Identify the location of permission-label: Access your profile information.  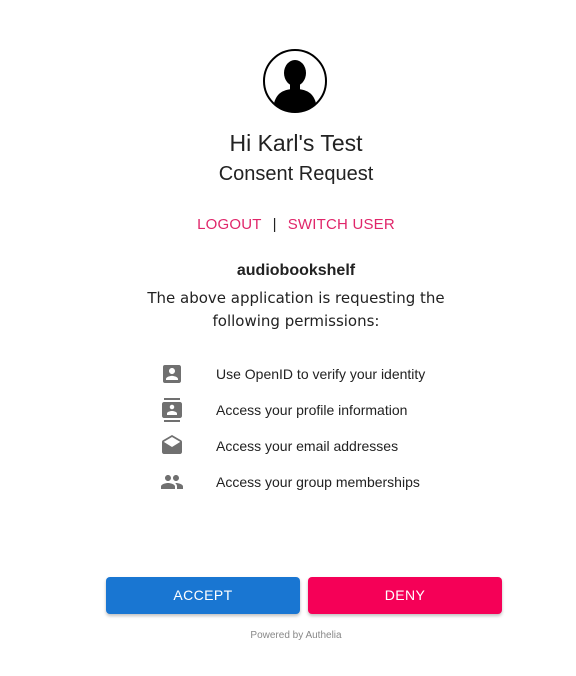
(312, 410).